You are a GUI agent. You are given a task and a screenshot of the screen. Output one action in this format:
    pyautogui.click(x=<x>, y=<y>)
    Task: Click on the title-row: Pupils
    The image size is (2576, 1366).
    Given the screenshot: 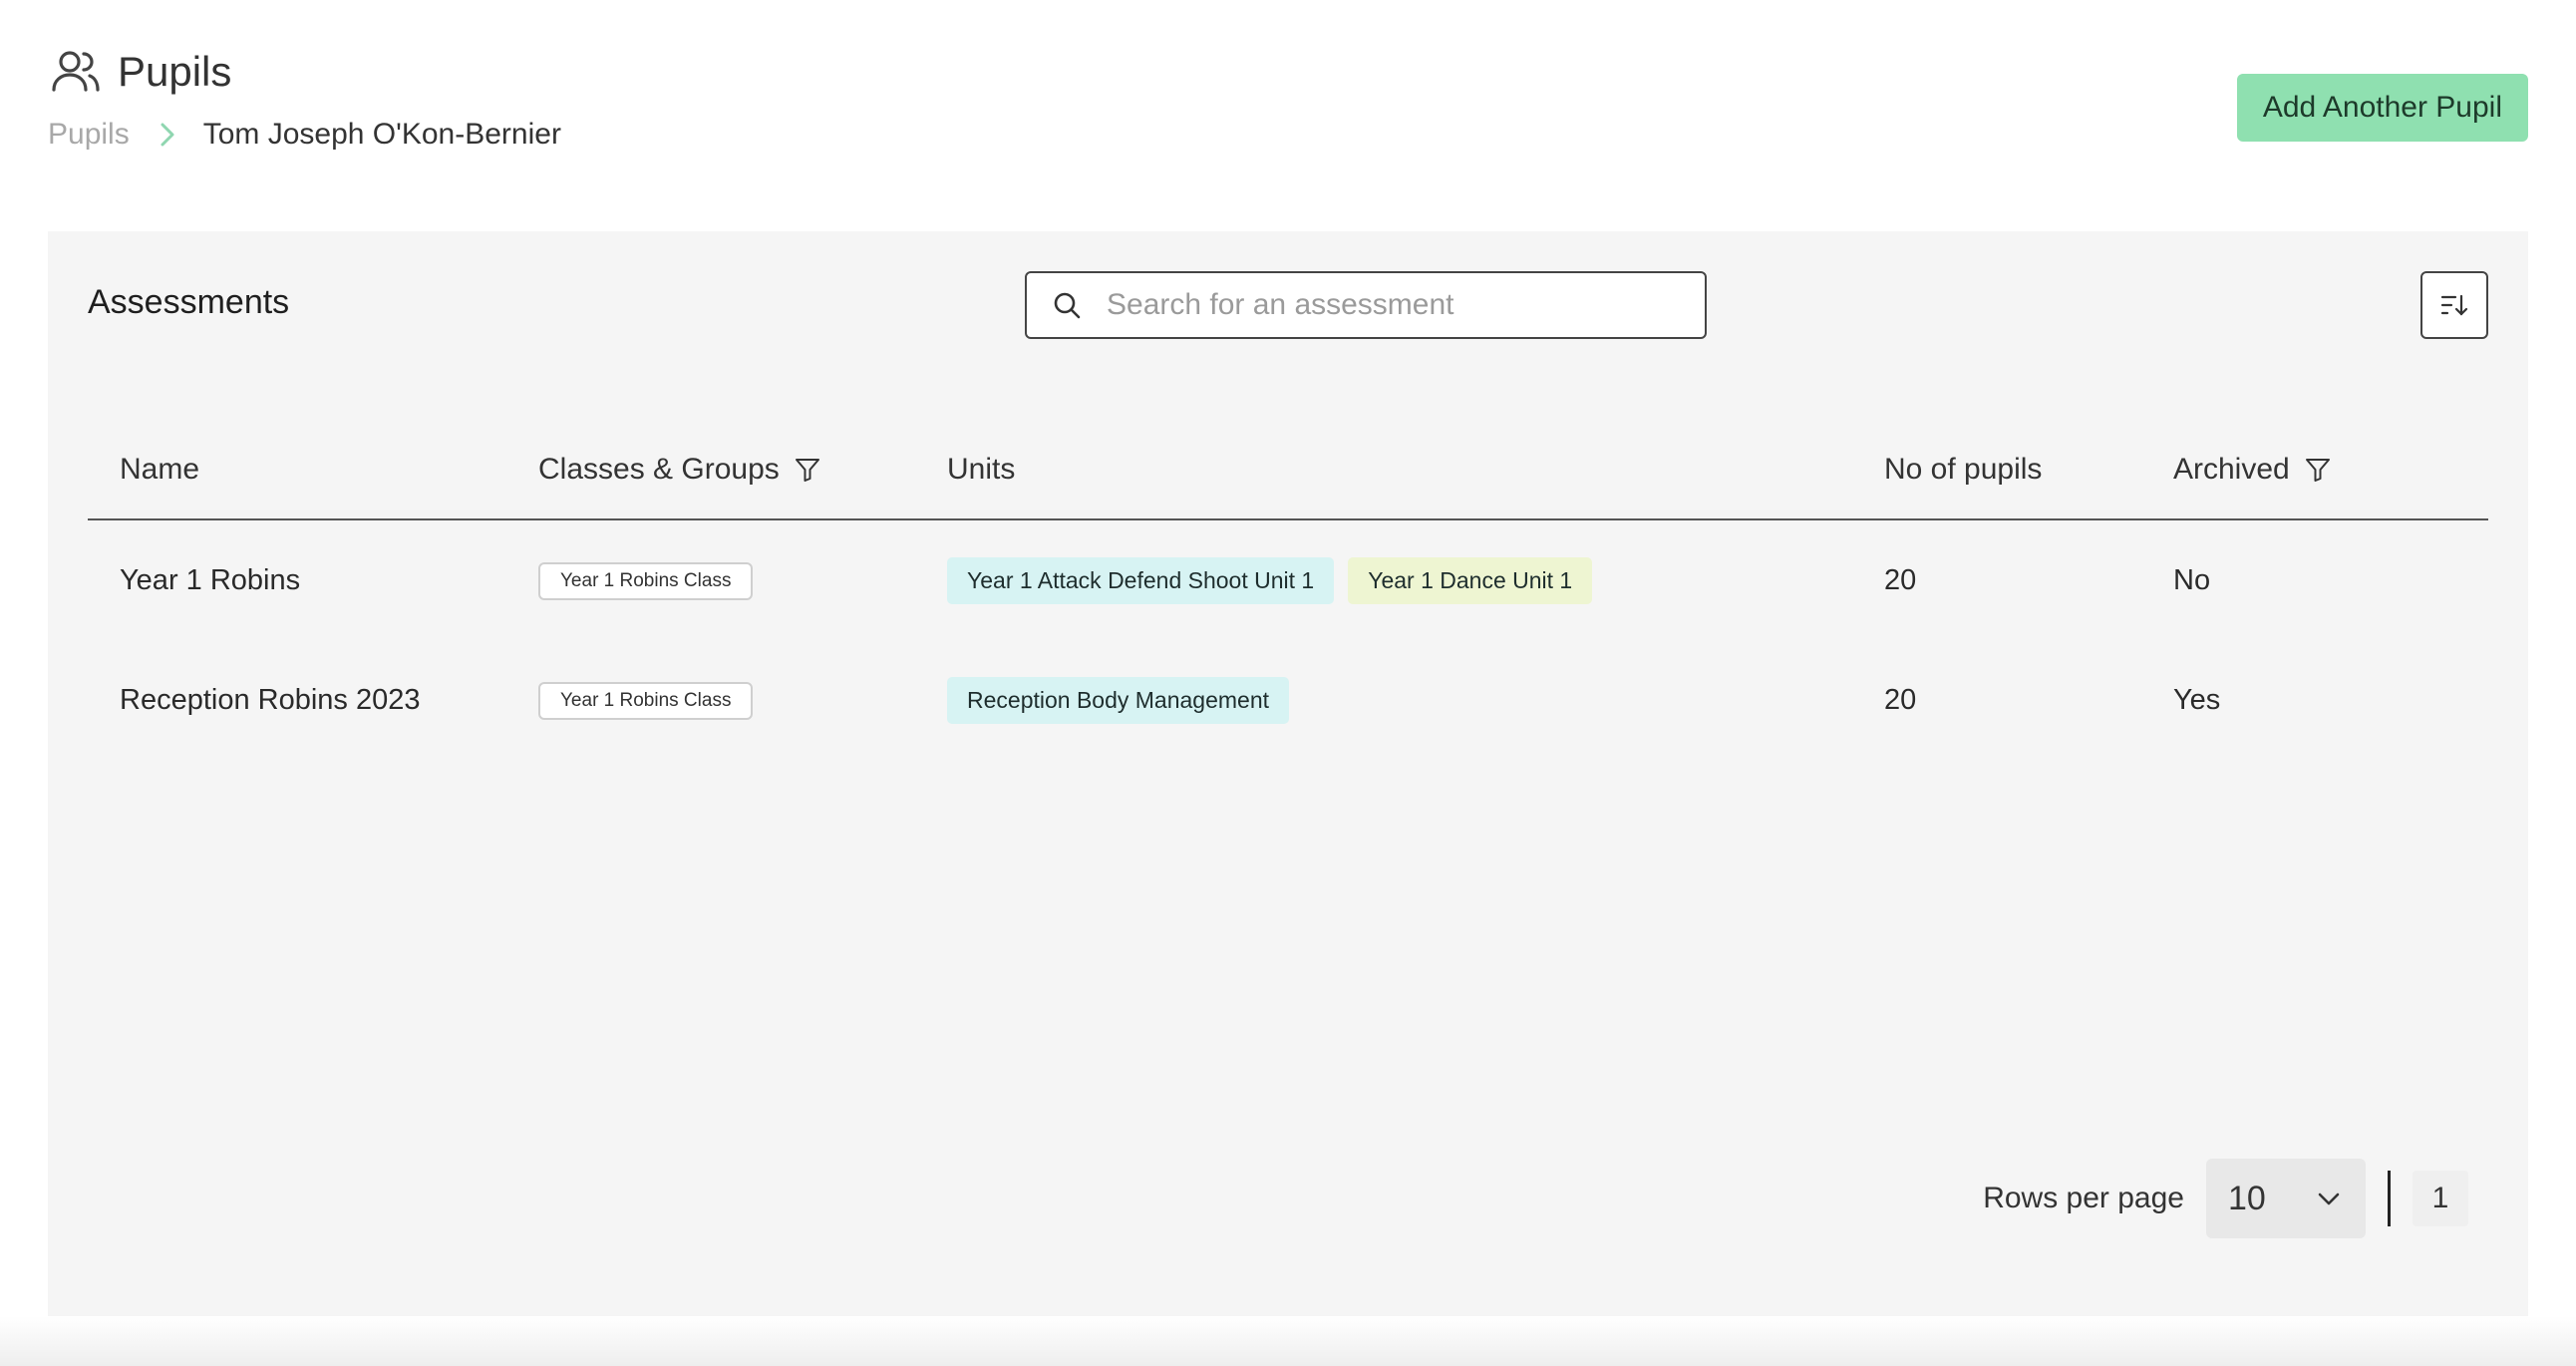 What is the action you would take?
    pyautogui.click(x=1288, y=72)
    